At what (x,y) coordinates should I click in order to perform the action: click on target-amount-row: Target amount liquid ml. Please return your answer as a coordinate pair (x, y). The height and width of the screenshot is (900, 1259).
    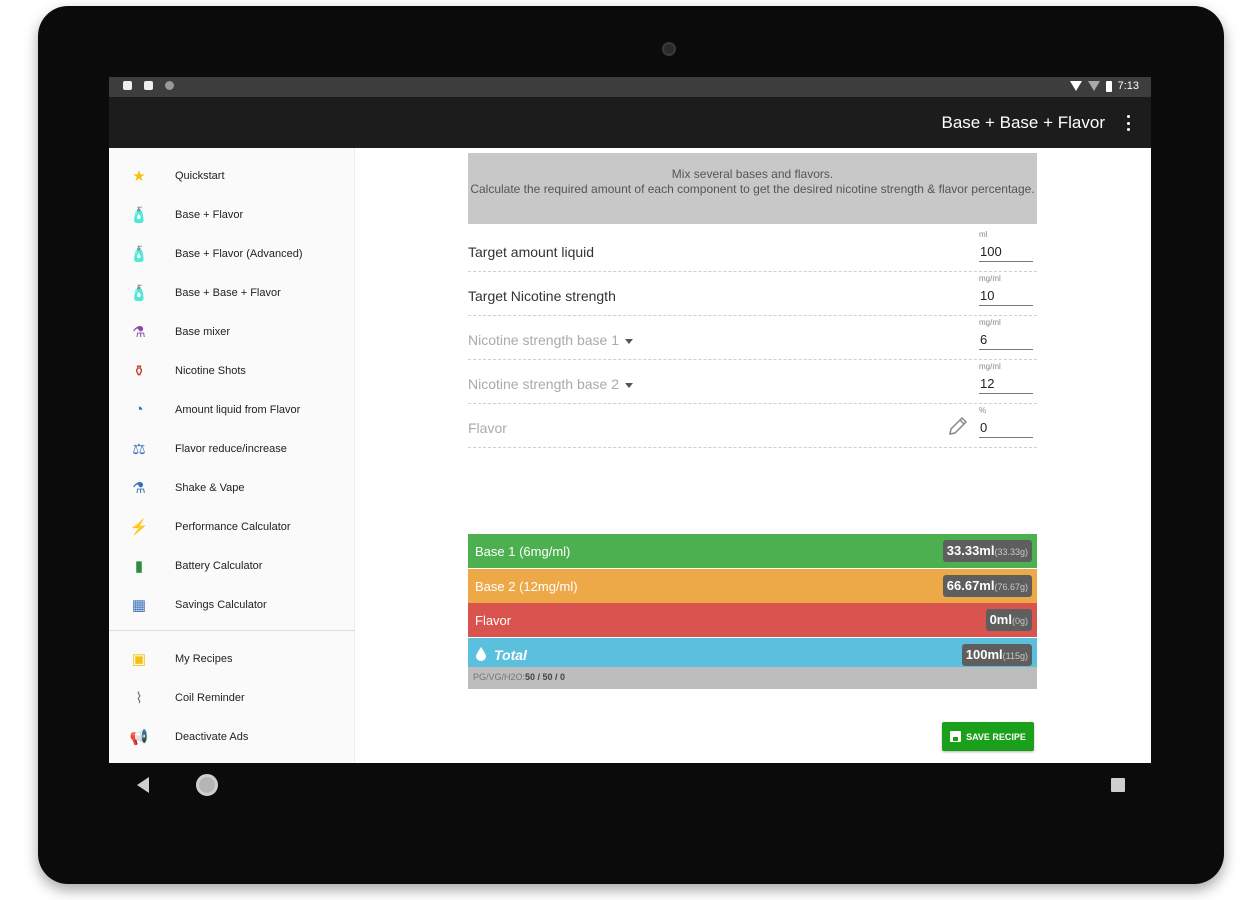
    Looking at the image, I should click on (752, 250).